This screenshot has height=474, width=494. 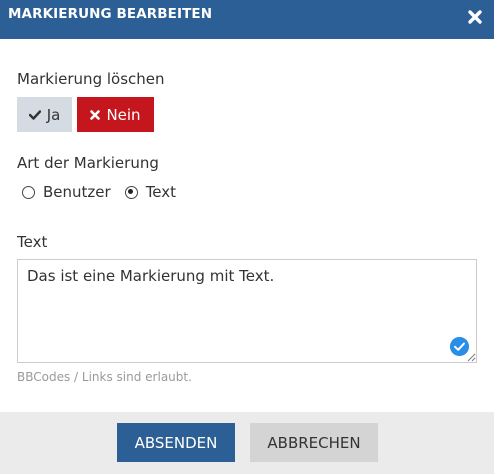 I want to click on marker-type-radio-group: Benutzer Text, so click(x=99, y=192).